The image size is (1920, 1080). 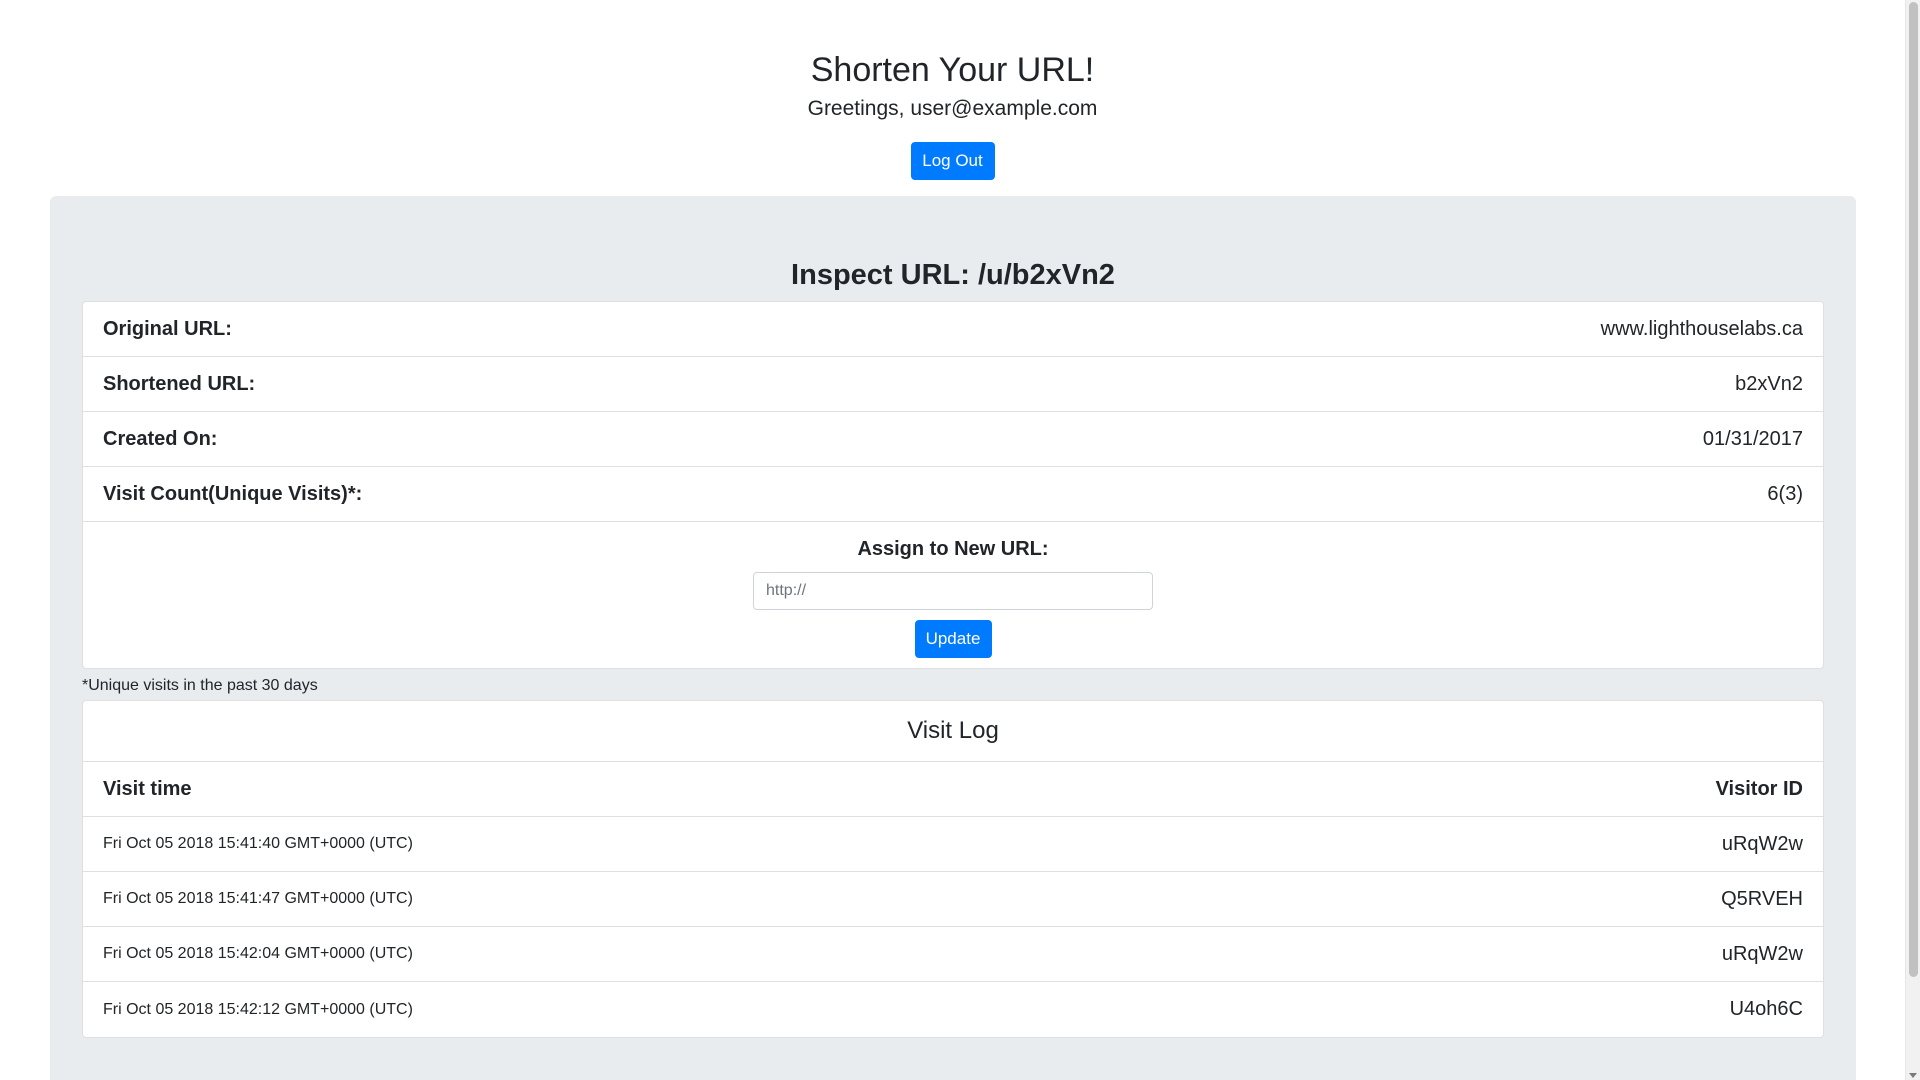 What do you see at coordinates (258, 953) in the screenshot?
I see `visit-time-cell: Fri Oct 05 2018 15:42:04 GMT+0000 (UTC)` at bounding box center [258, 953].